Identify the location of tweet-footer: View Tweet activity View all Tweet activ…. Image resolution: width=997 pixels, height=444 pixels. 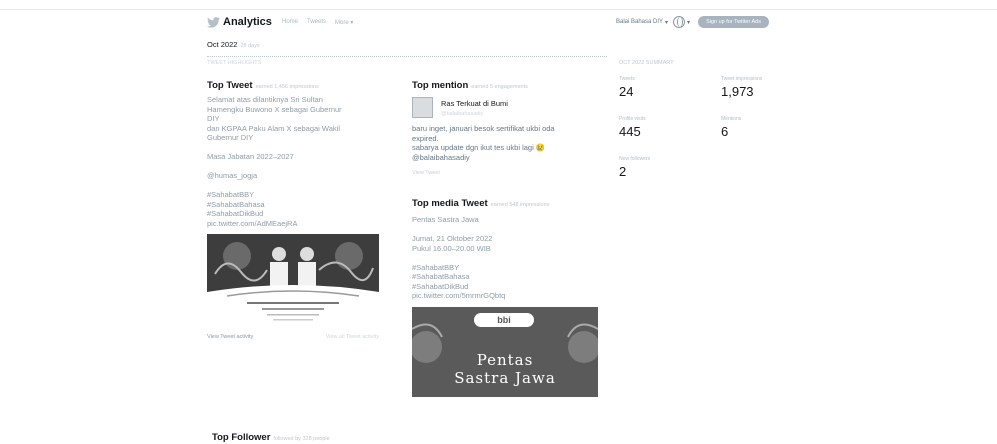
(293, 337).